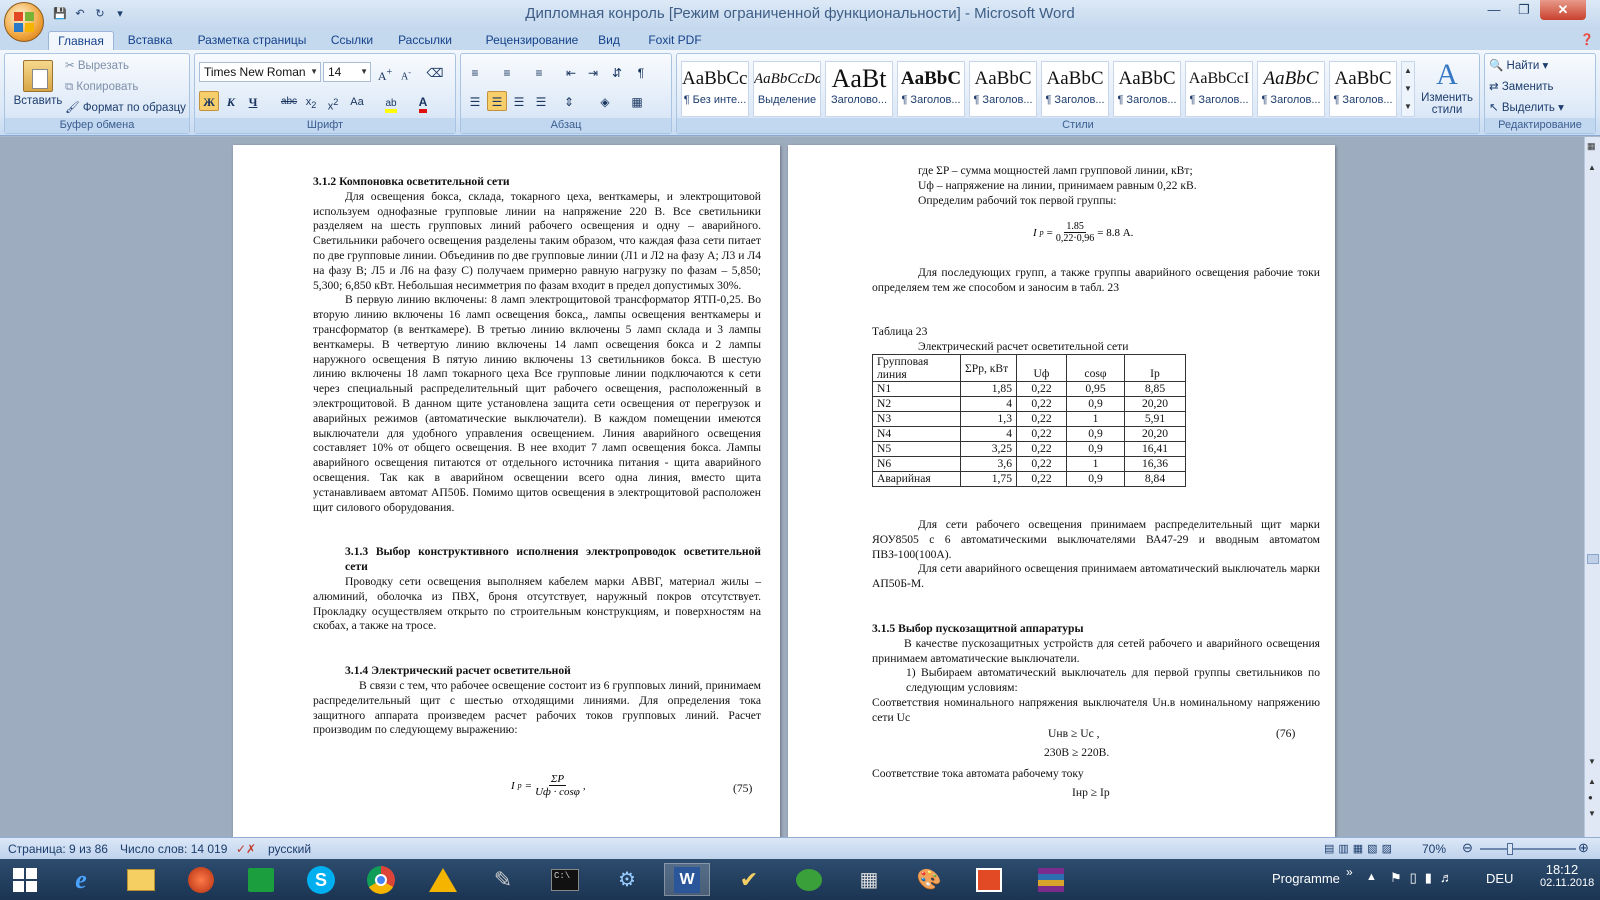 Image resolution: width=1600 pixels, height=900 pixels. Describe the element at coordinates (1467, 848) in the screenshot. I see `zoom-out-icon: ⊖` at that location.